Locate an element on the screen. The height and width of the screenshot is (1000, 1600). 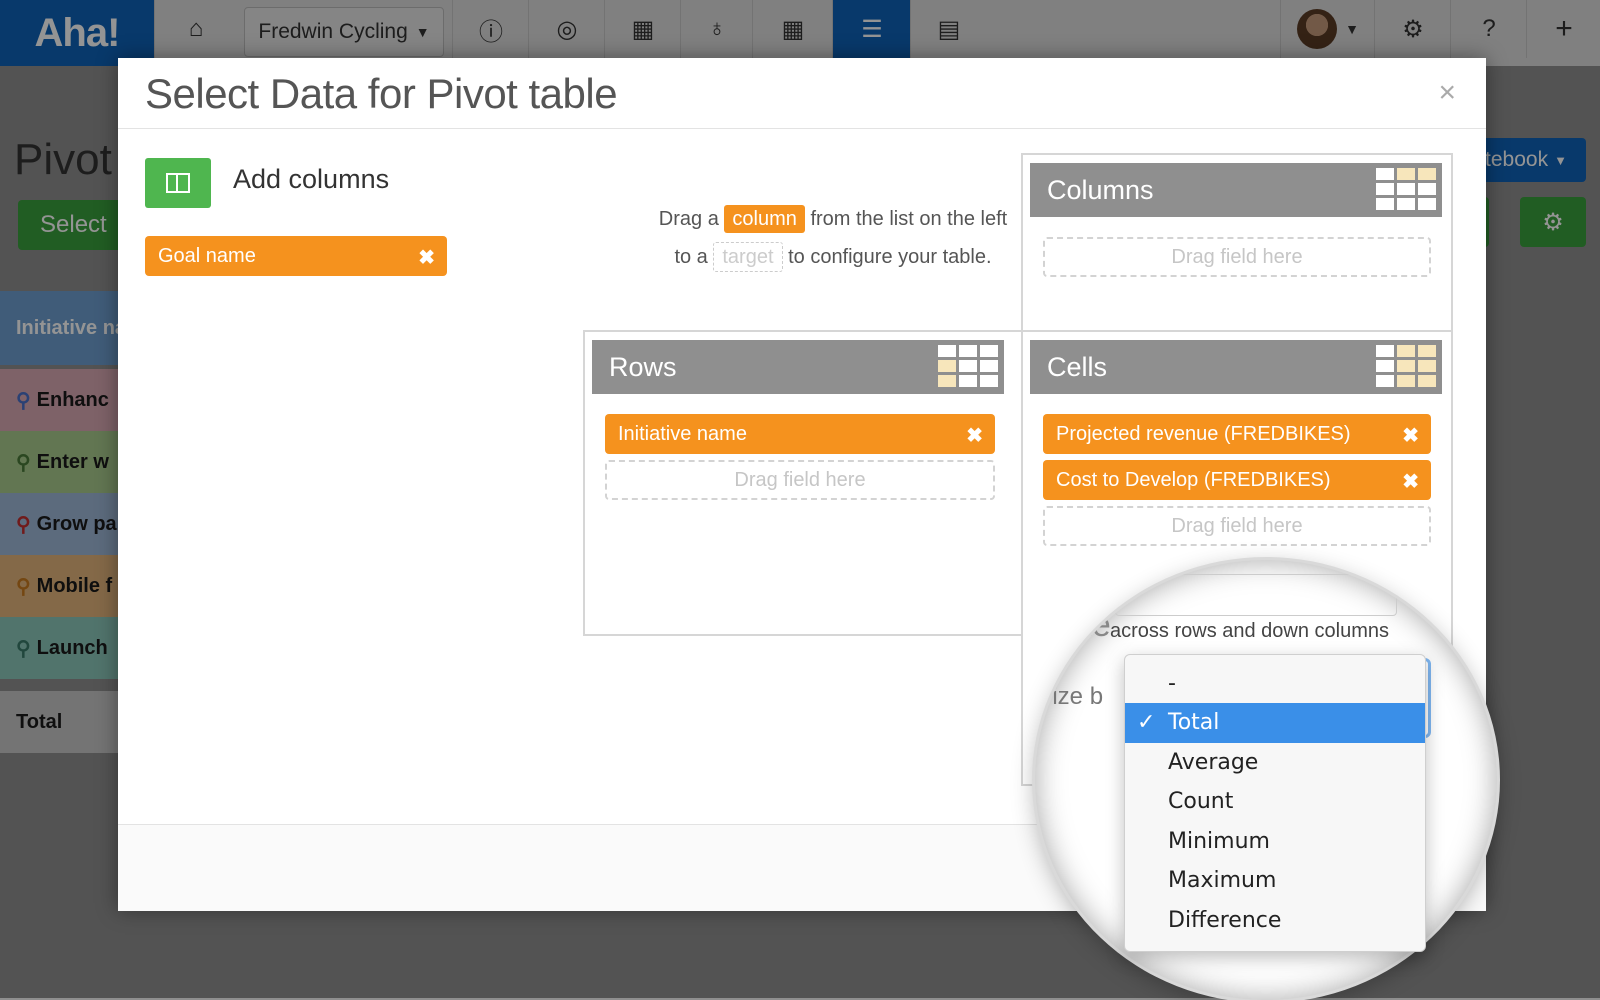
target-highlight: target is located at coordinates (748, 257).